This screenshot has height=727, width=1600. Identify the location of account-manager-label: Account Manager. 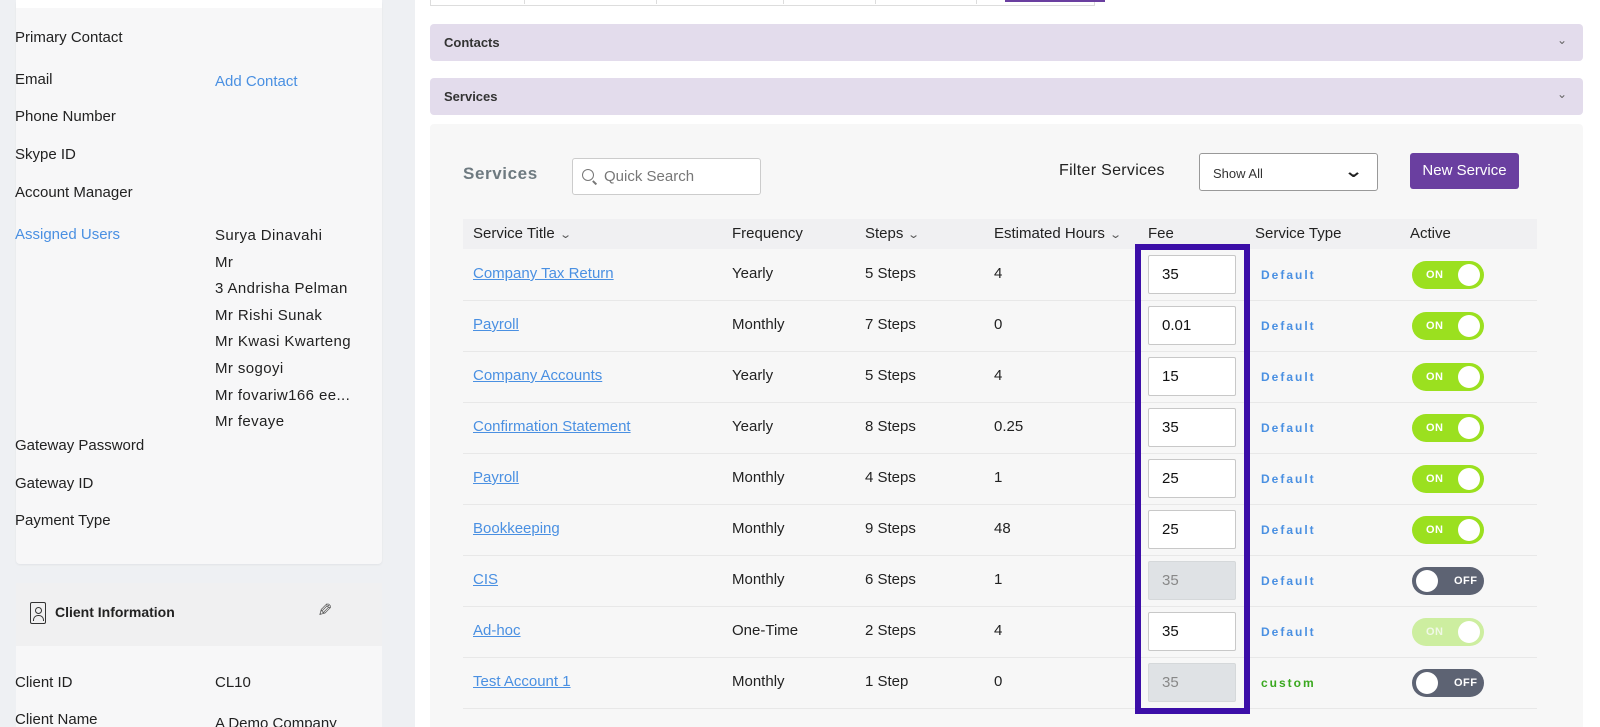
(74, 192).